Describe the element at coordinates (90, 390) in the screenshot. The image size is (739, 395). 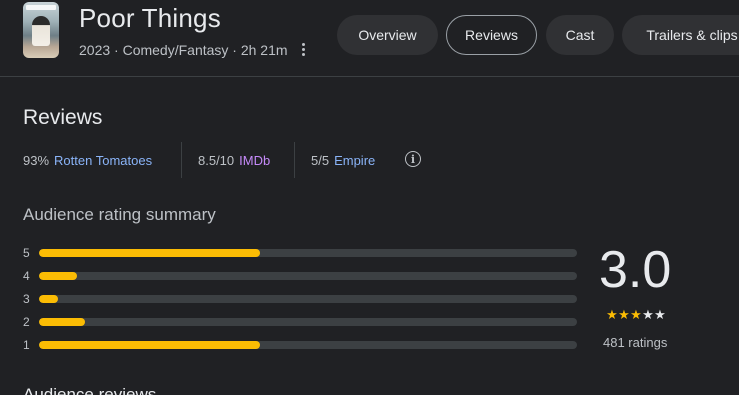
I see `audience-reviews-heading: Audience reviews` at that location.